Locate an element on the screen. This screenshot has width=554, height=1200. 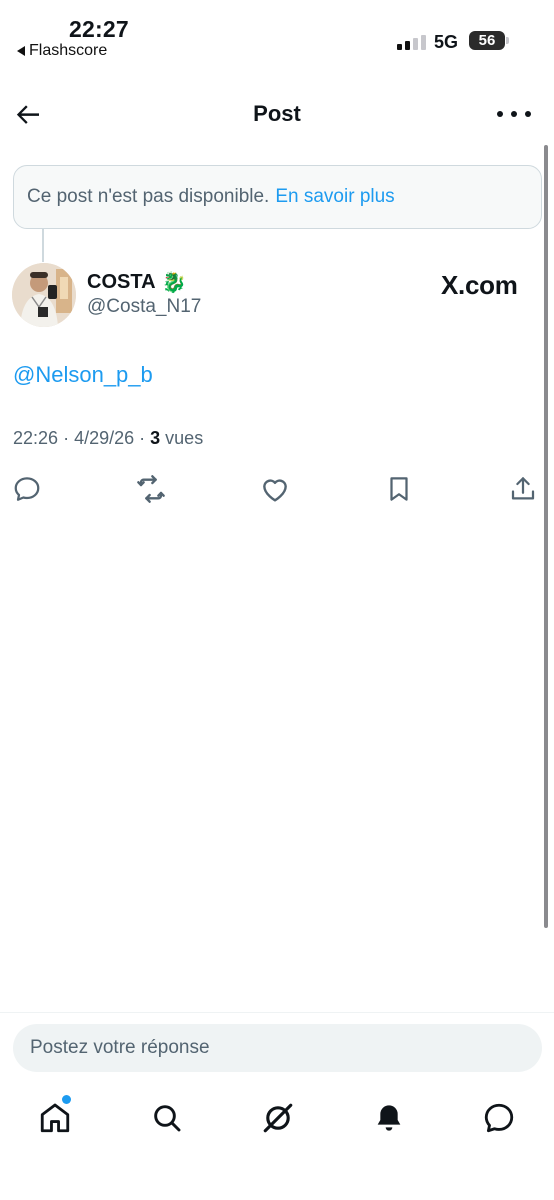
back-app-label: Flashscore is located at coordinates (68, 50).